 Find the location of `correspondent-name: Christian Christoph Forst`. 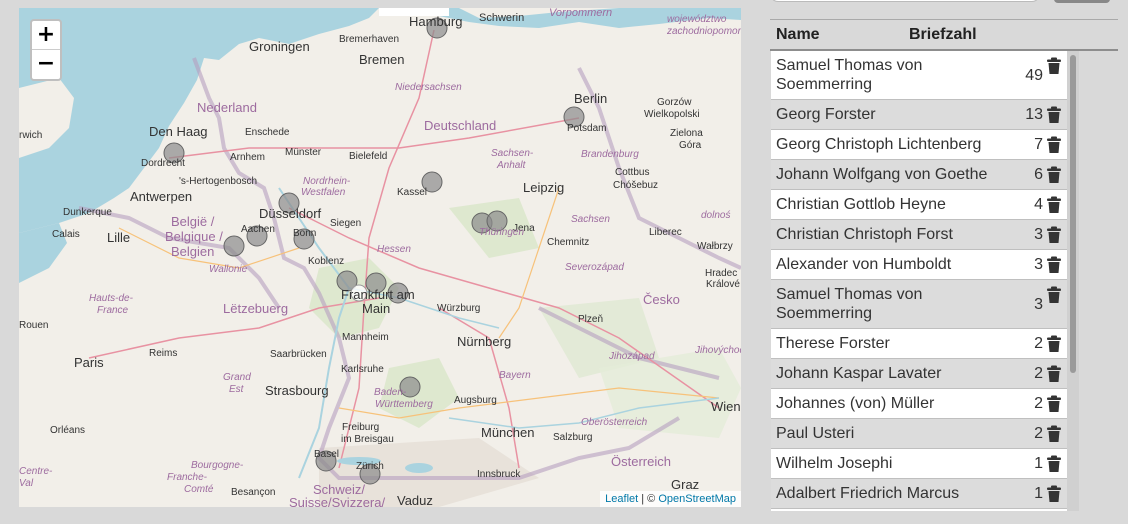

correspondent-name: Christian Christoph Forst is located at coordinates (864, 234).